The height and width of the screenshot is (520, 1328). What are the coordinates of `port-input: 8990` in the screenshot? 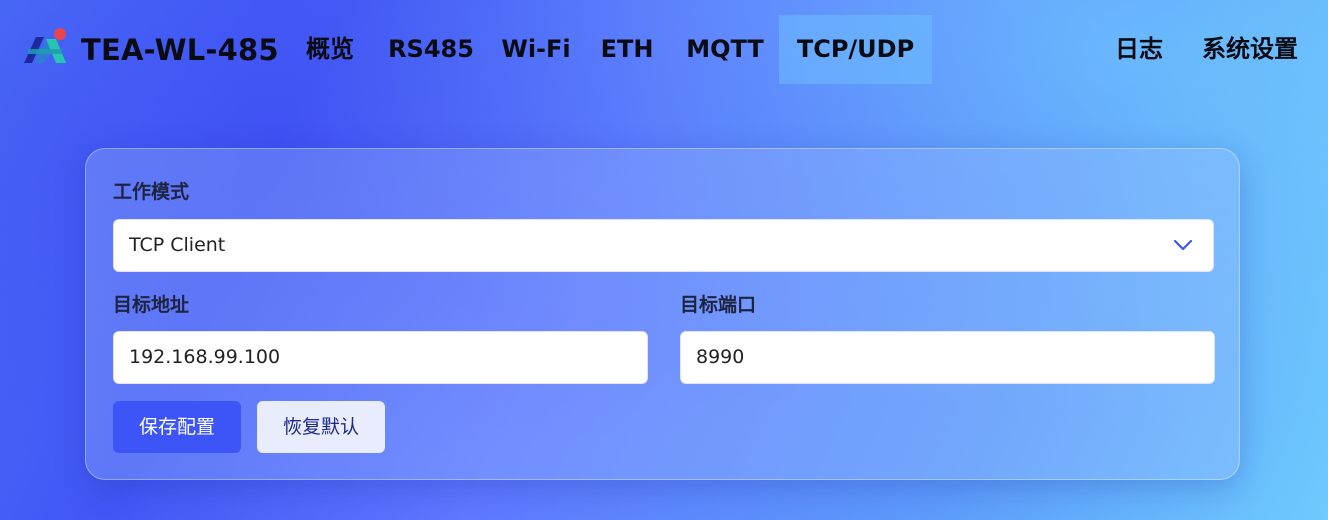 It's located at (947, 357).